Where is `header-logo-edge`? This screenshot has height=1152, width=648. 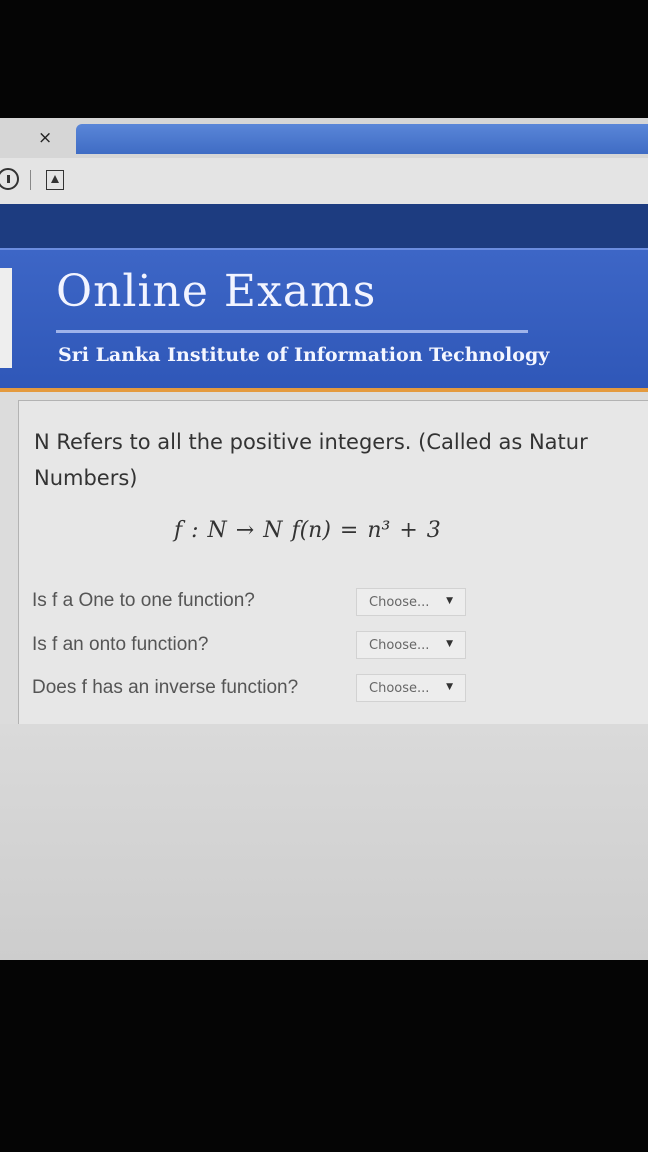
header-logo-edge is located at coordinates (6, 318).